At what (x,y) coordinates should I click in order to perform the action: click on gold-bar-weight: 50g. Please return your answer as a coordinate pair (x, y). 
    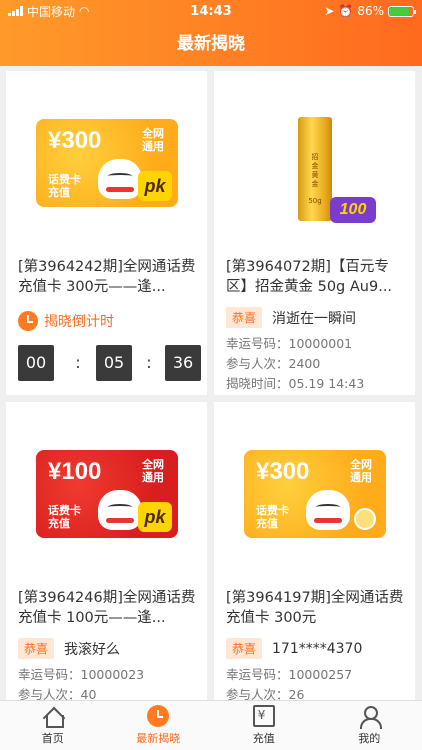
    Looking at the image, I should click on (315, 201).